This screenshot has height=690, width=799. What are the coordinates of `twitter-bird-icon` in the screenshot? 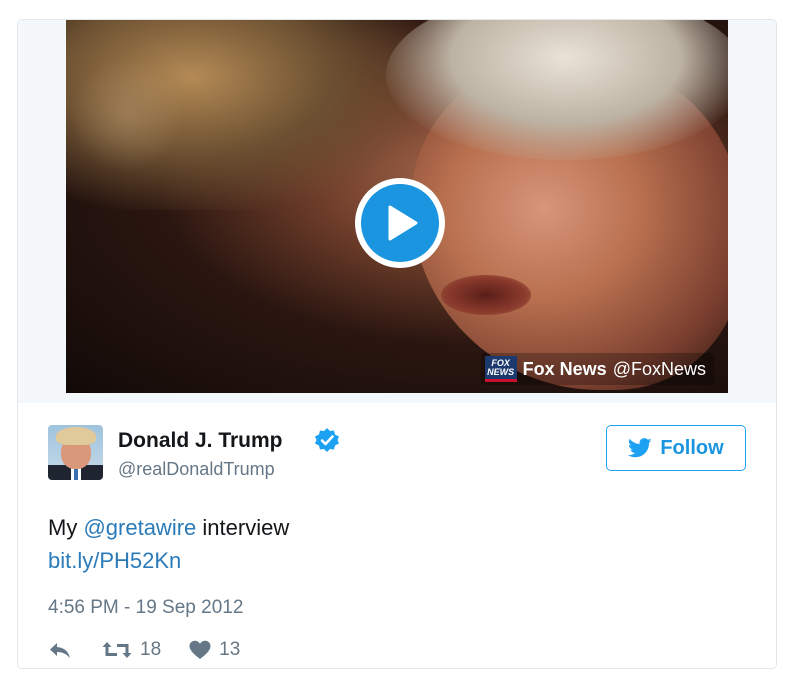 It's located at (640, 448).